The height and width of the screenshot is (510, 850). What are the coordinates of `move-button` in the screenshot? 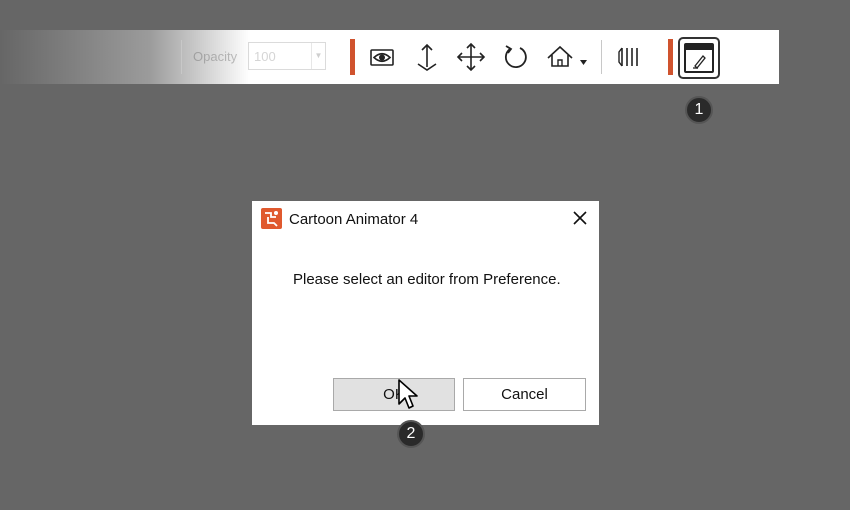 It's located at (471, 57).